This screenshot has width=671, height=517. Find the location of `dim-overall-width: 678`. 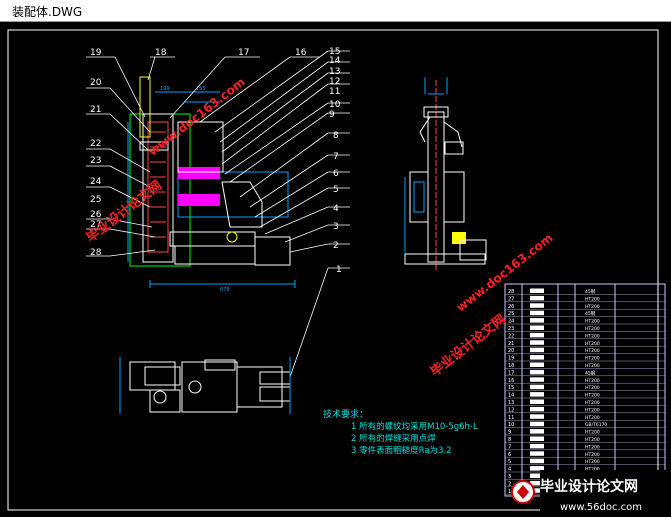

dim-overall-width: 678 is located at coordinates (225, 290).